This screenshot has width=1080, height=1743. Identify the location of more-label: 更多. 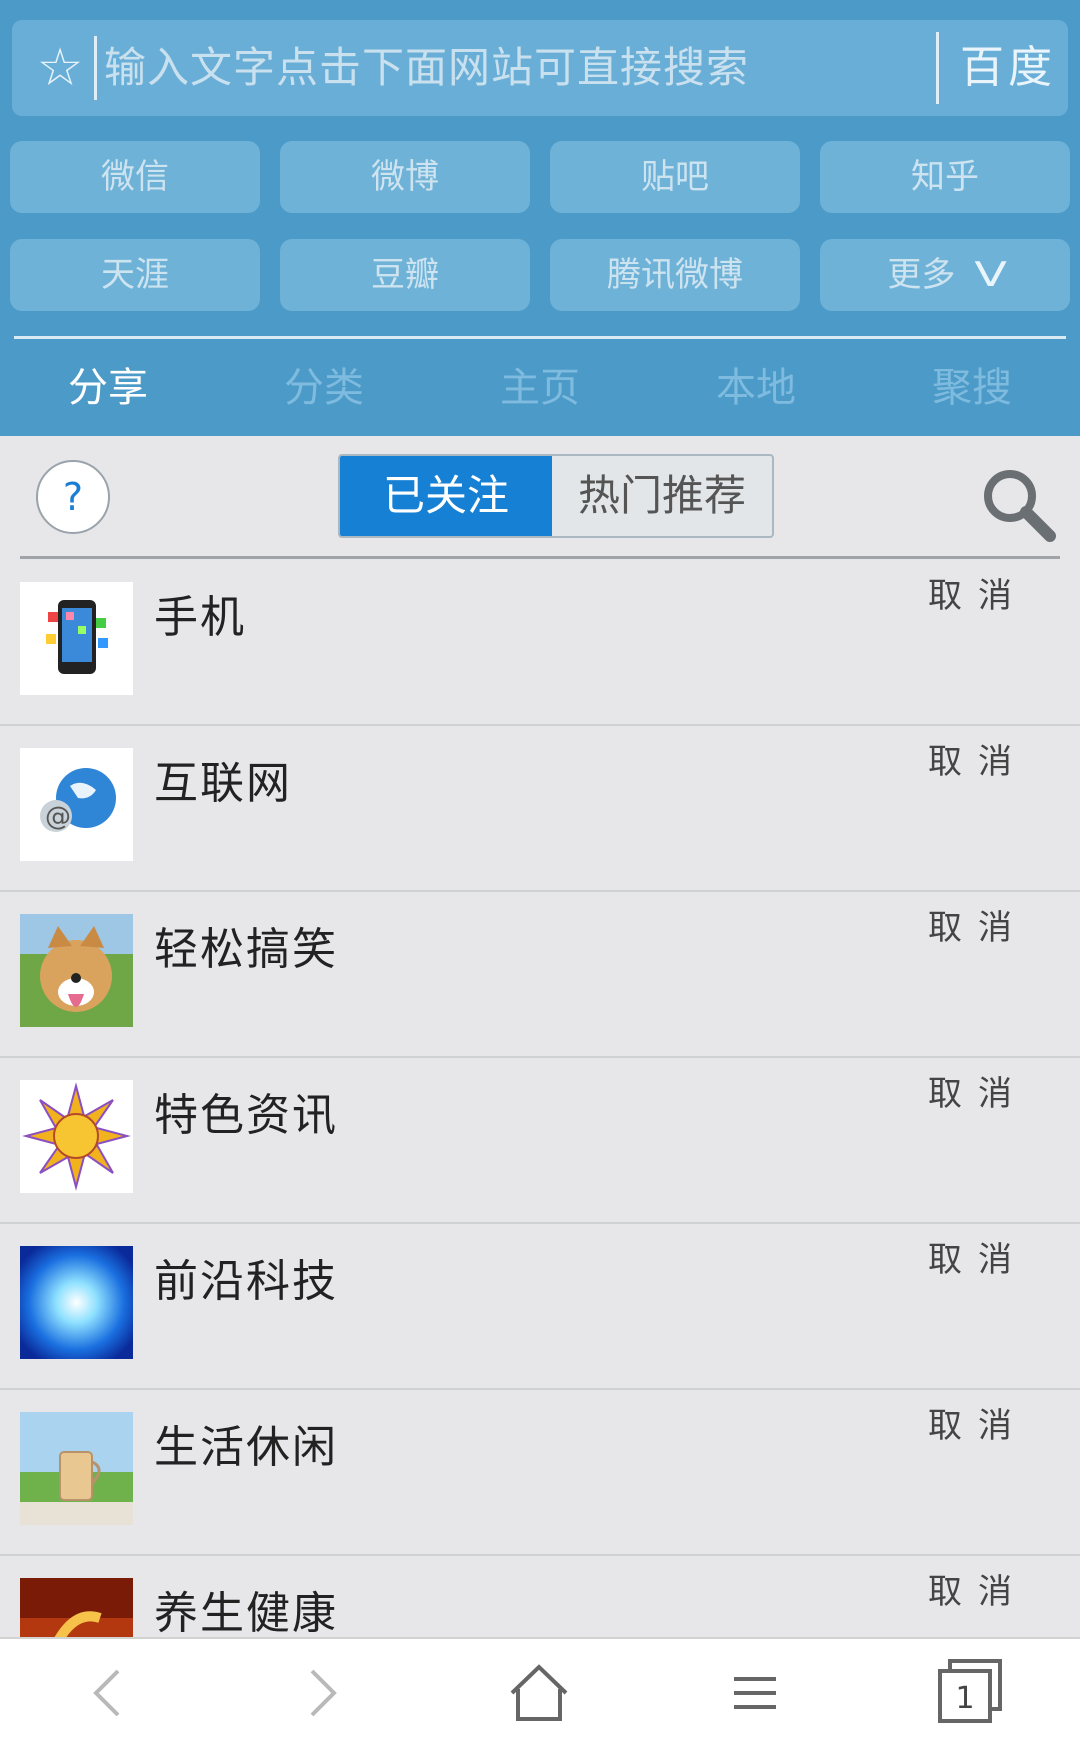
(921, 275).